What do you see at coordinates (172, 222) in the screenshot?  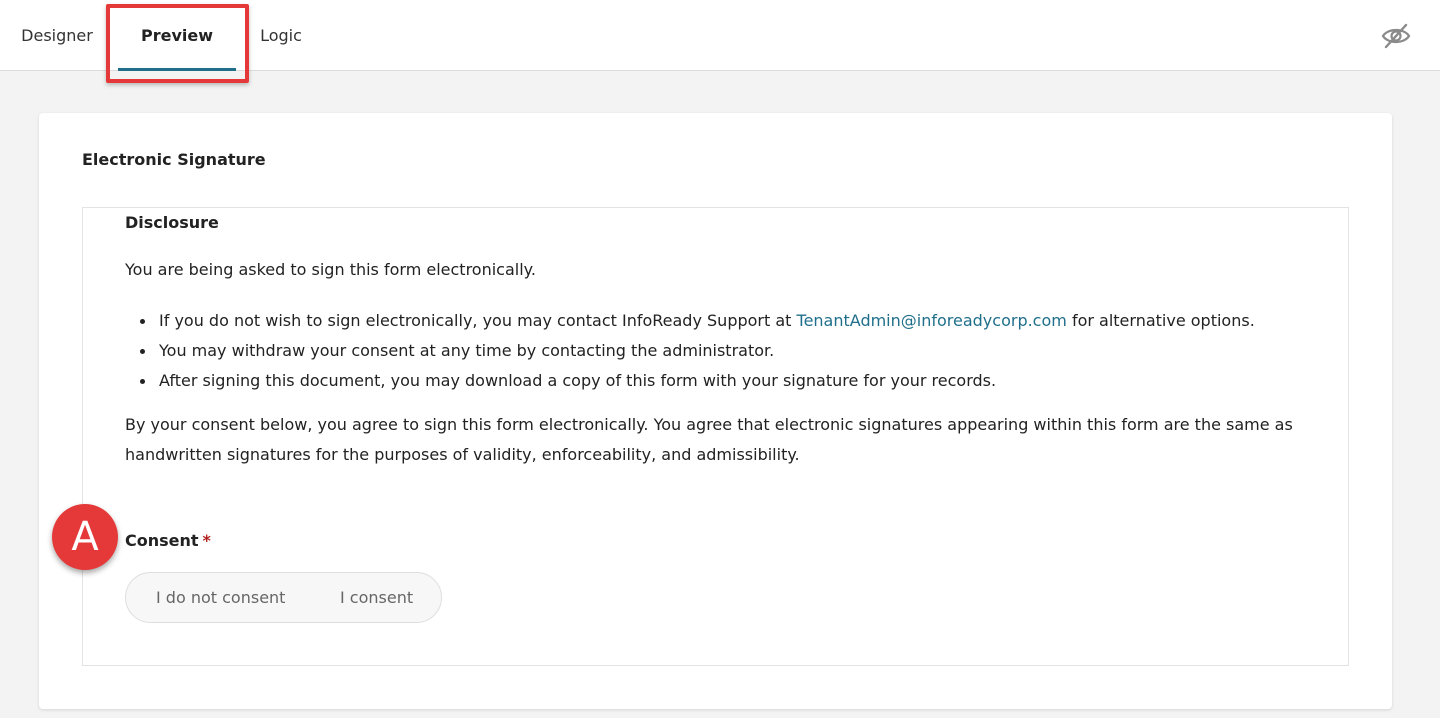 I see `disclosure-heading: Disclosure` at bounding box center [172, 222].